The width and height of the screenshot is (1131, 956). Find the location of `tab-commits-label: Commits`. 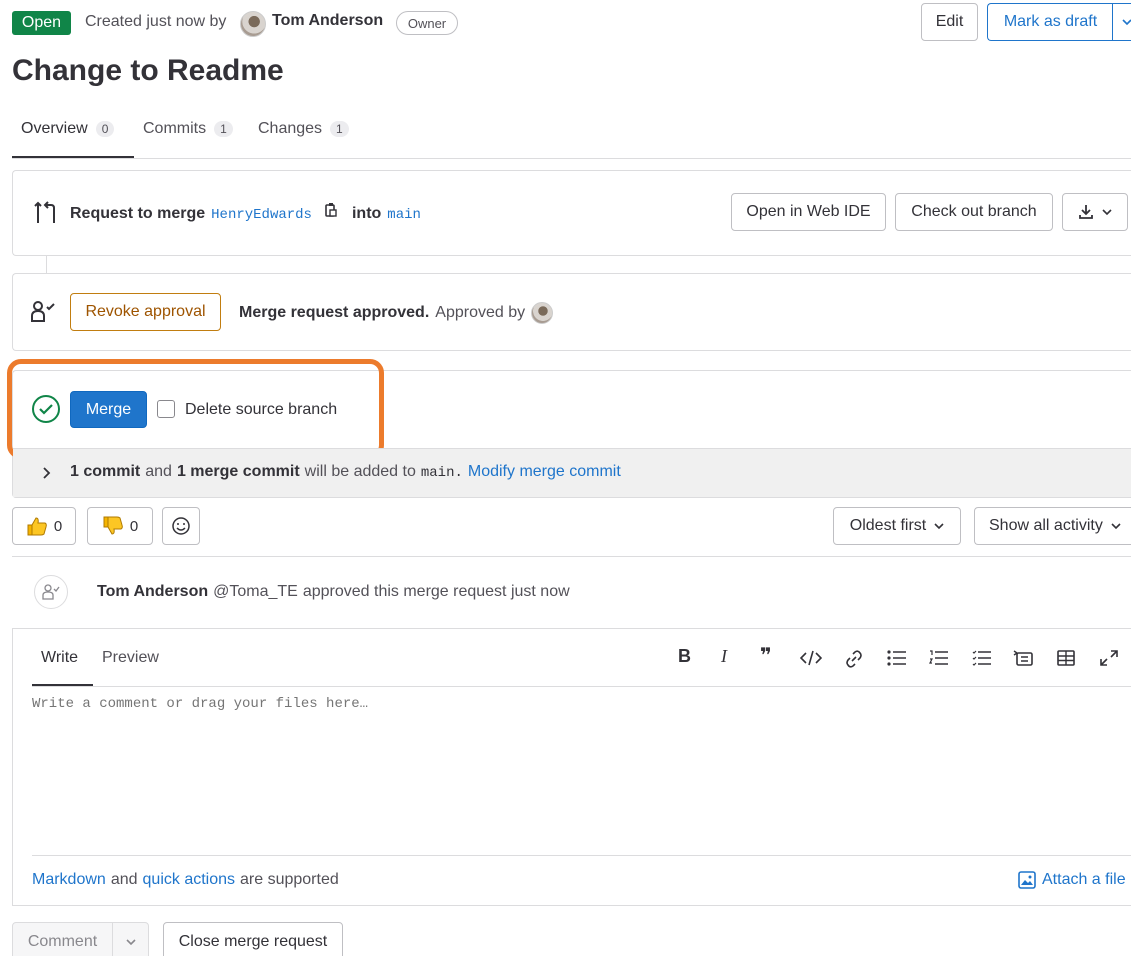

tab-commits-label: Commits is located at coordinates (175, 128).